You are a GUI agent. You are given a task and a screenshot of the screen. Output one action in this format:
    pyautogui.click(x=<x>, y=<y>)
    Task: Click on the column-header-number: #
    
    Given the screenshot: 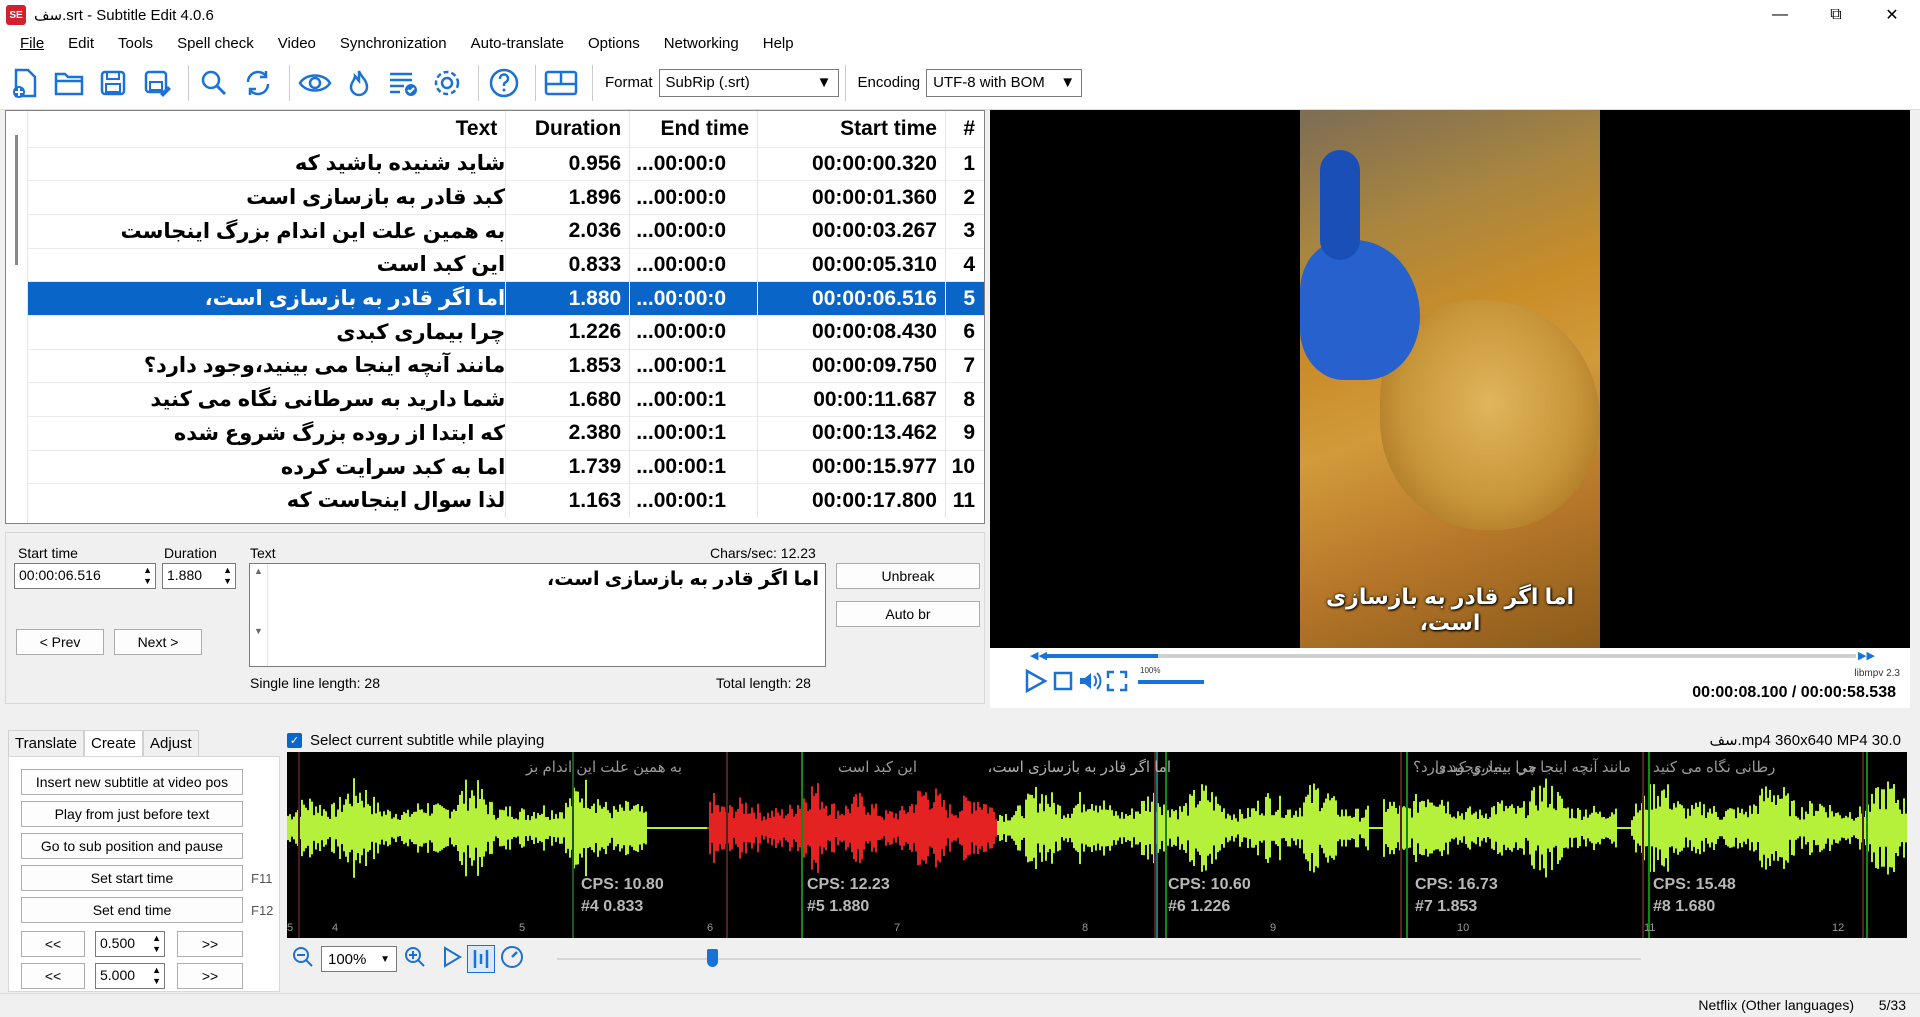 What is the action you would take?
    pyautogui.click(x=964, y=129)
    